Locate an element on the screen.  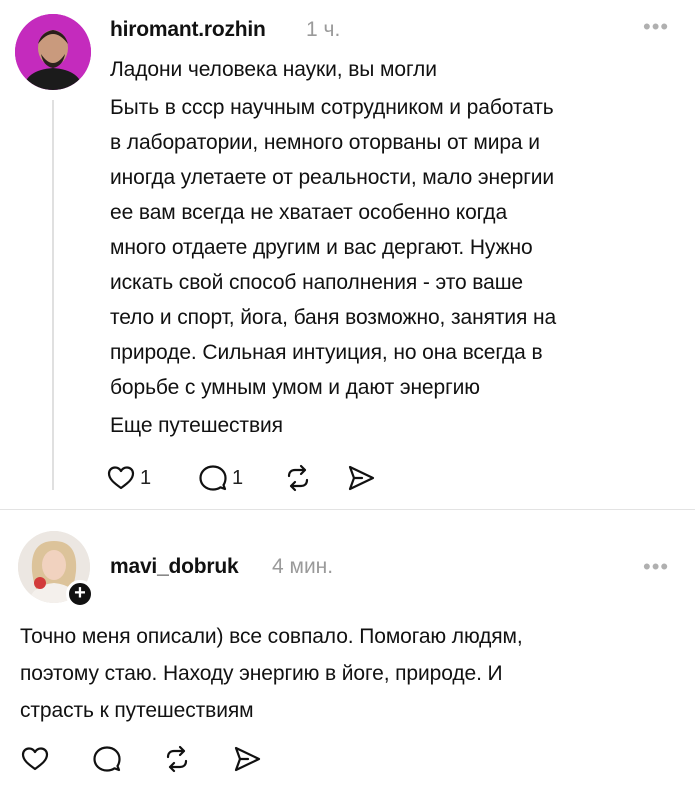
post-actions: 1 1 is located at coordinates (256, 478).